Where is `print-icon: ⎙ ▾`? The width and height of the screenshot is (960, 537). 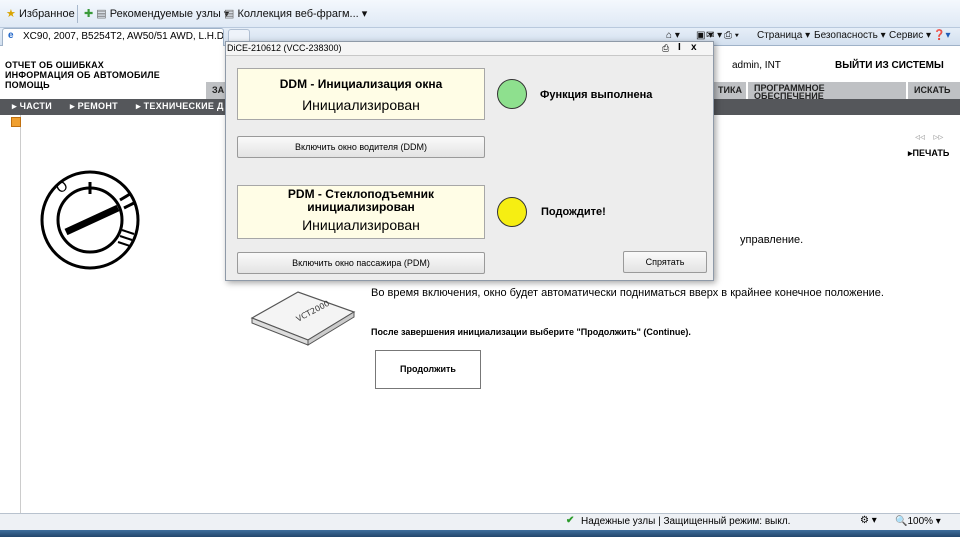
print-icon: ⎙ ▾ is located at coordinates (731, 35).